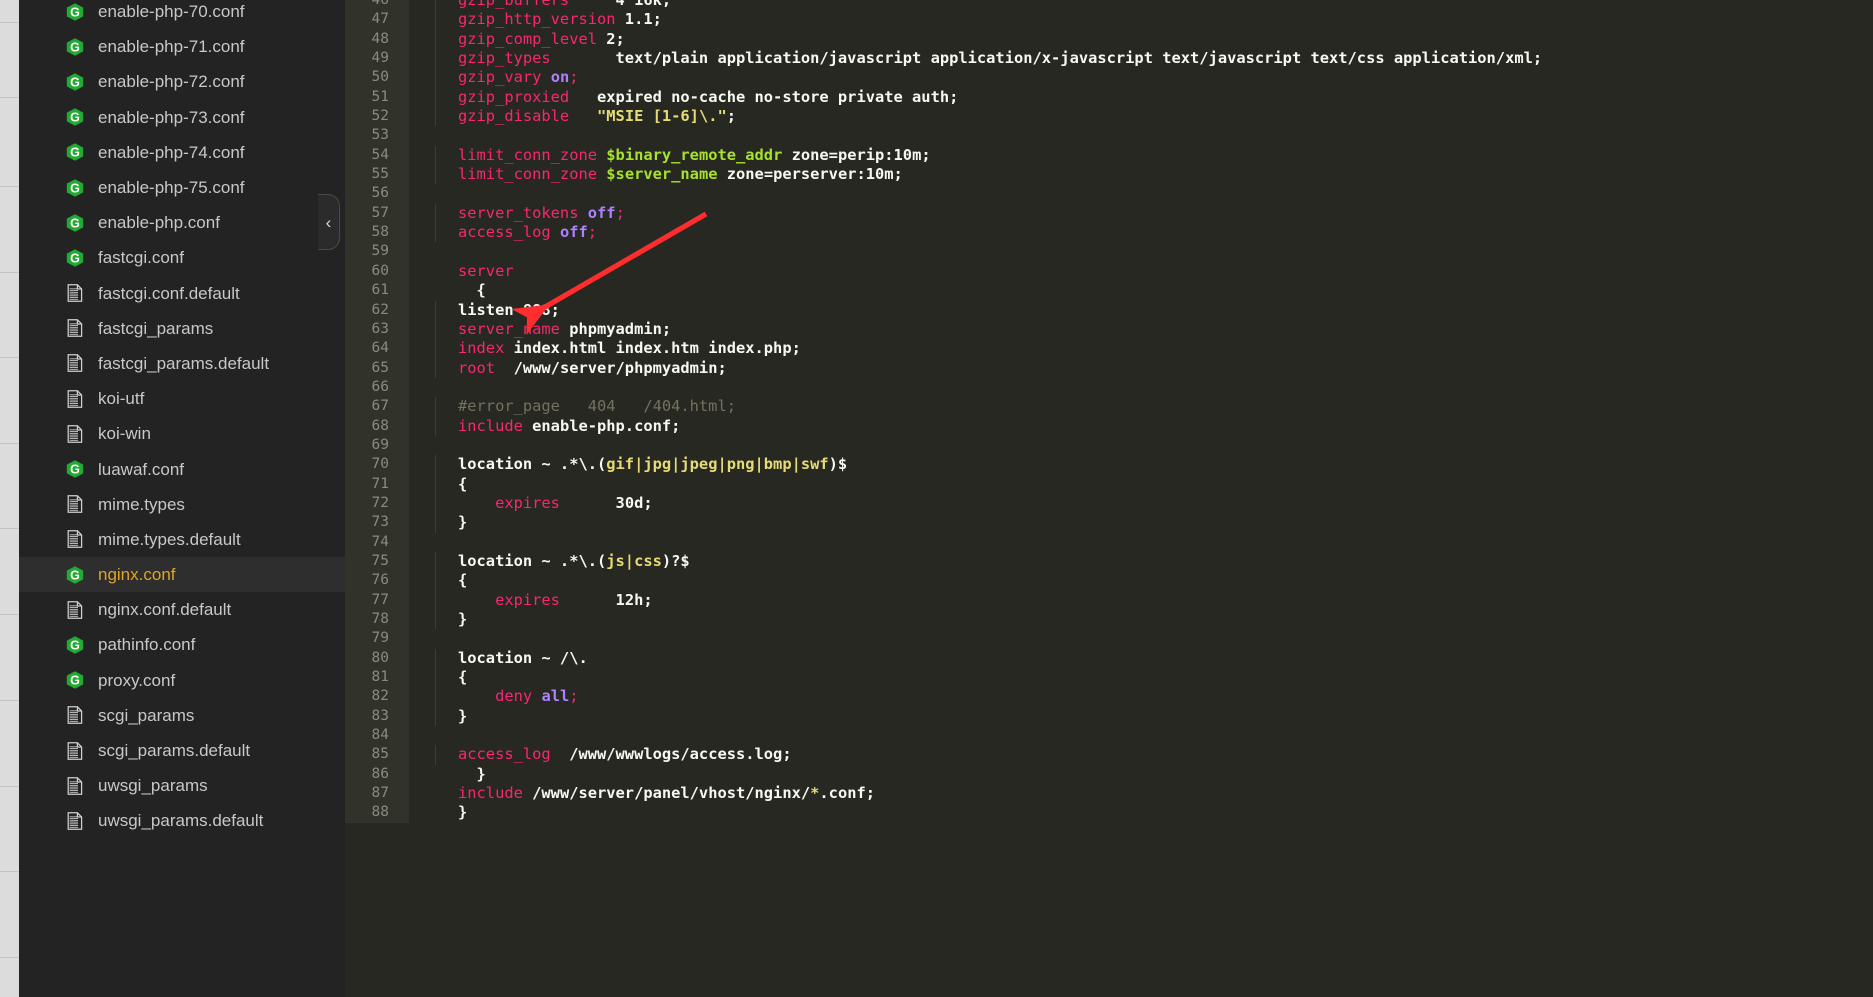 This screenshot has height=997, width=1873. I want to click on file-list-item: Genable-php.conf, so click(182, 222).